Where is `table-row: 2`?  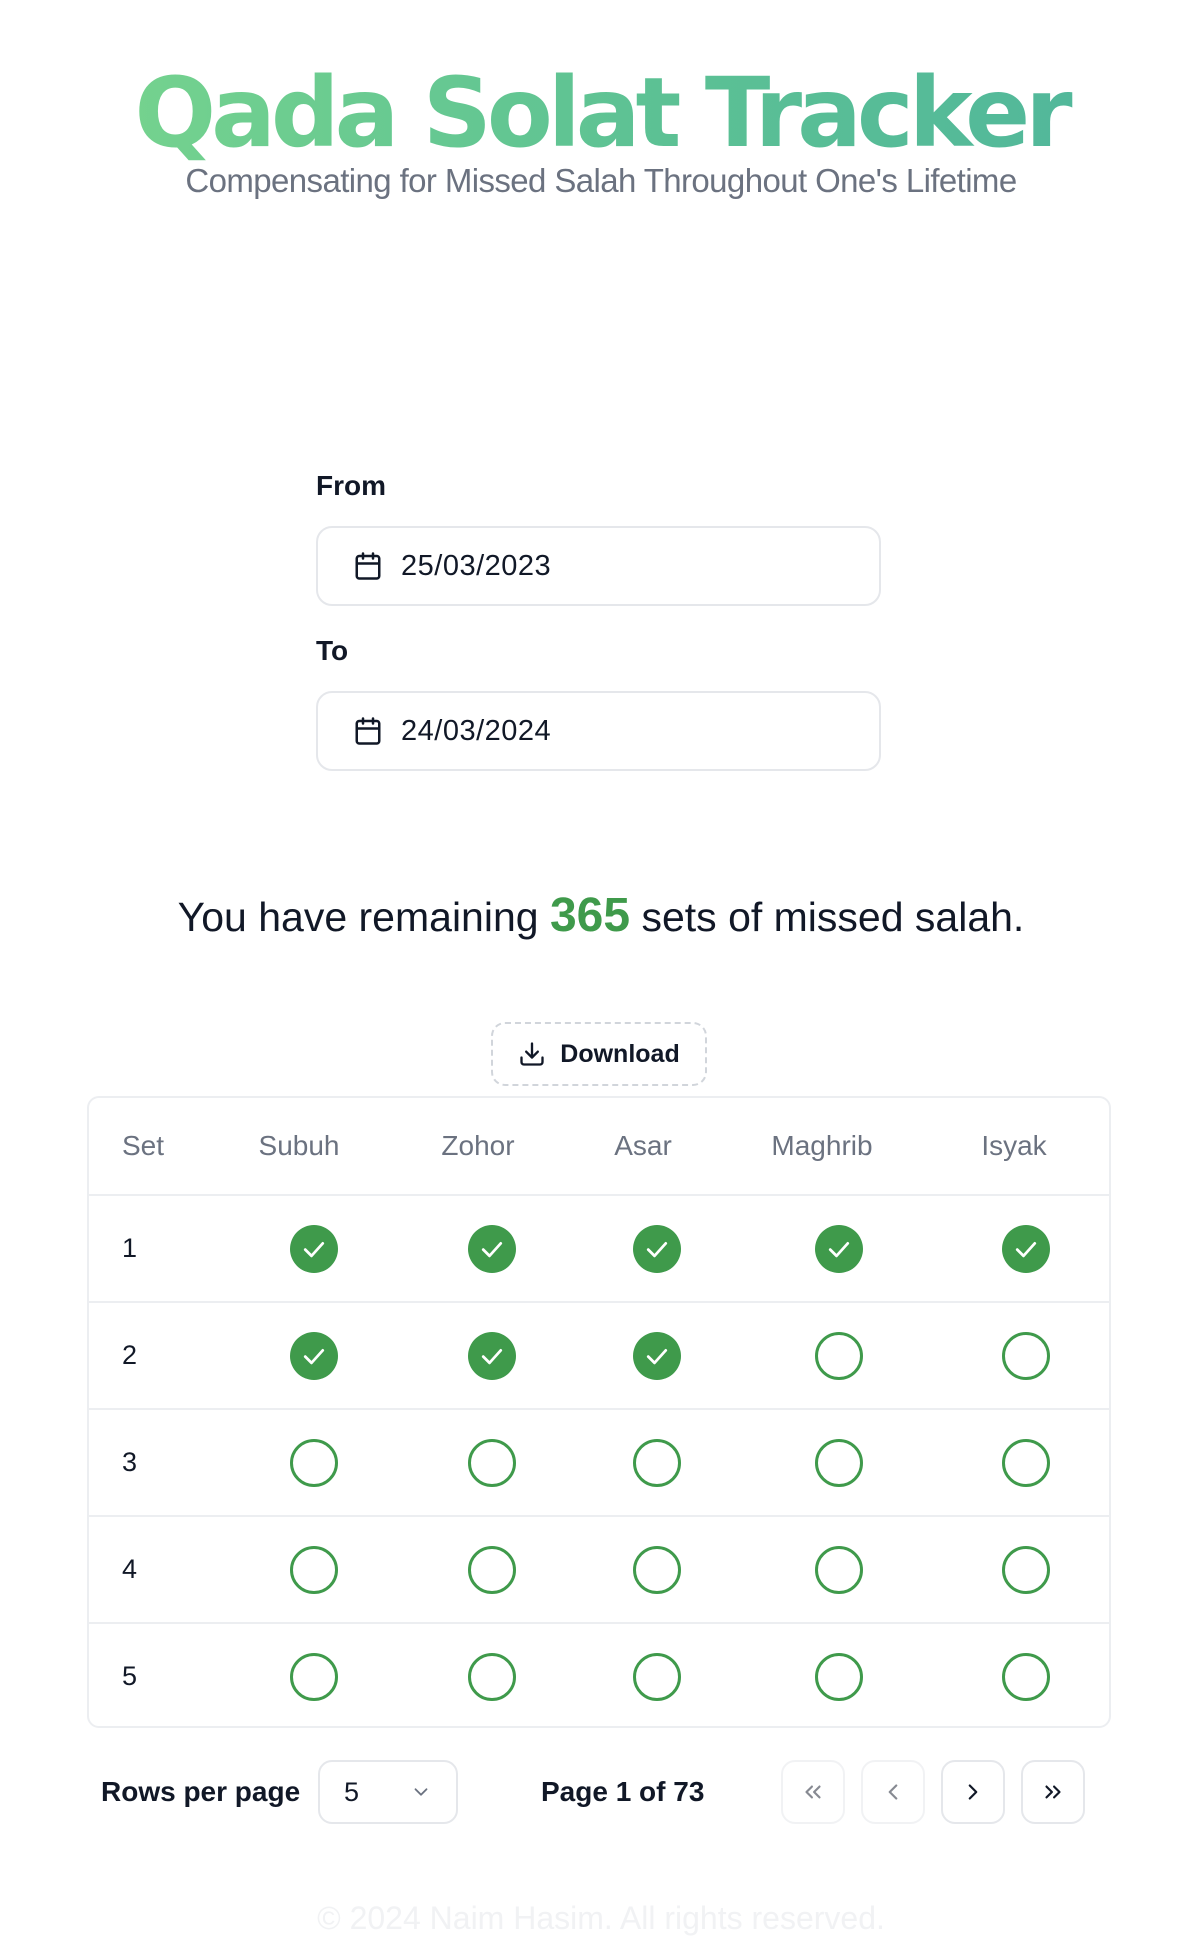 table-row: 2 is located at coordinates (599, 1356).